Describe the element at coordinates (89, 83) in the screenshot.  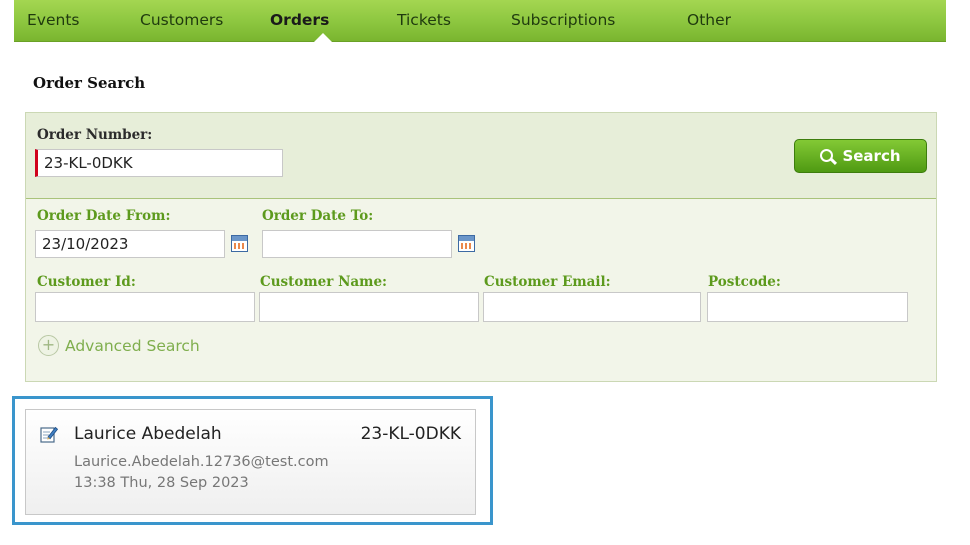
I see `page-title: Order Search` at that location.